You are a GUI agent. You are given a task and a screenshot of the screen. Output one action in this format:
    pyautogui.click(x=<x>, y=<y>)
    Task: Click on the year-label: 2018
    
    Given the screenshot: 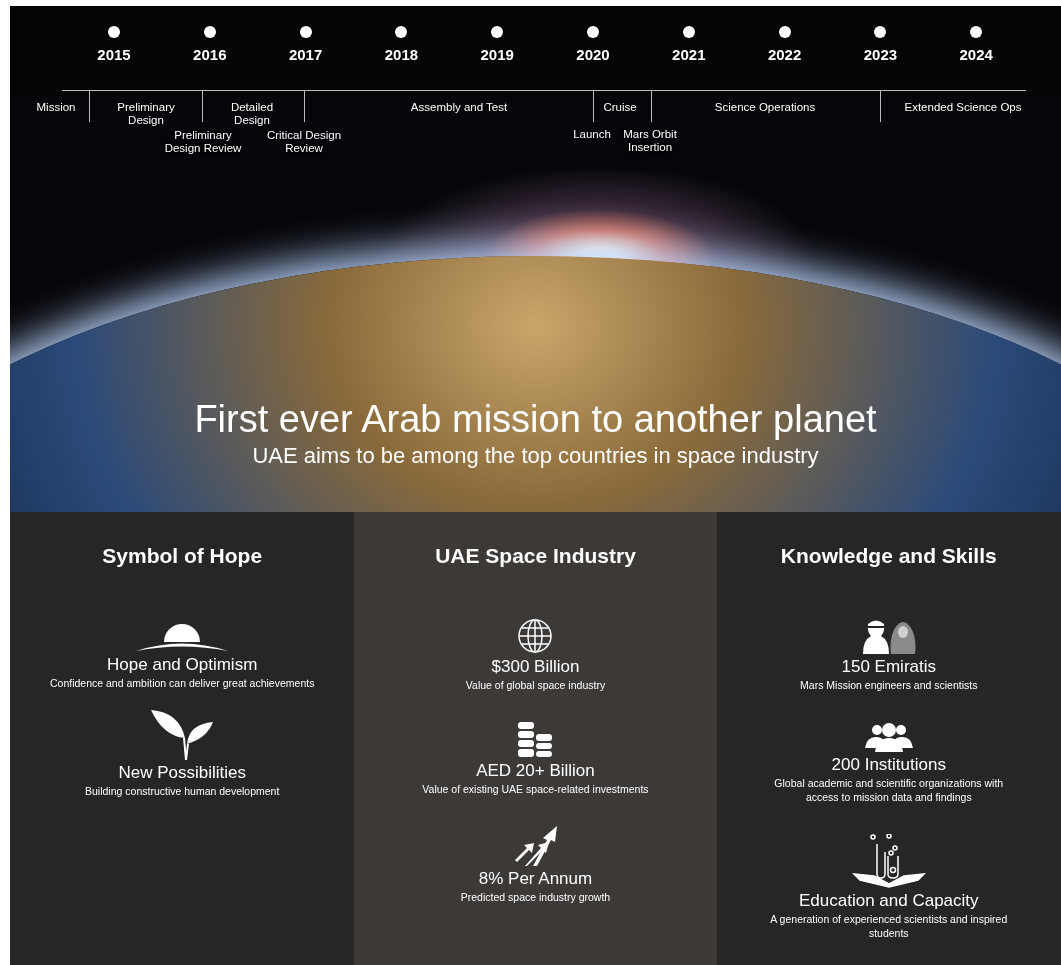 What is the action you would take?
    pyautogui.click(x=401, y=55)
    